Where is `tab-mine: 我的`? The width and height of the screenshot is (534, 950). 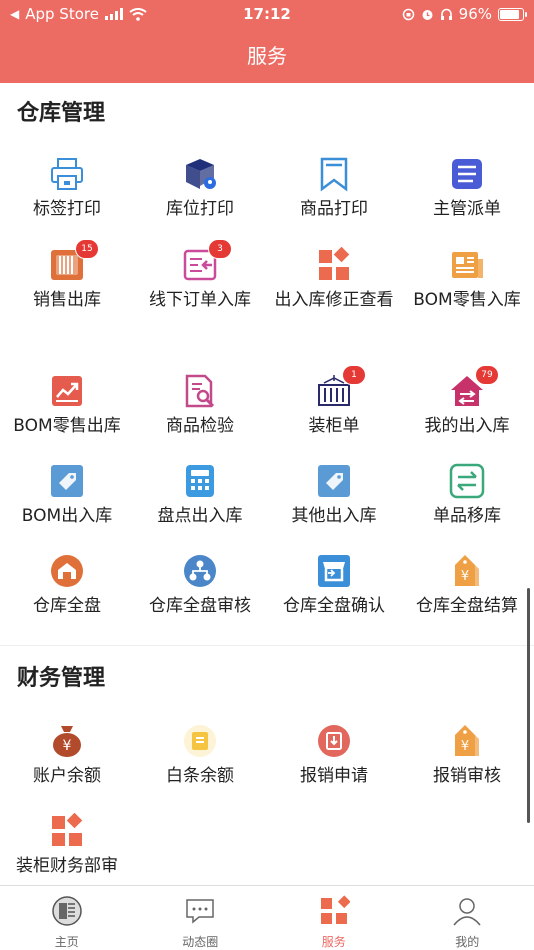 tab-mine: 我的 is located at coordinates (467, 918).